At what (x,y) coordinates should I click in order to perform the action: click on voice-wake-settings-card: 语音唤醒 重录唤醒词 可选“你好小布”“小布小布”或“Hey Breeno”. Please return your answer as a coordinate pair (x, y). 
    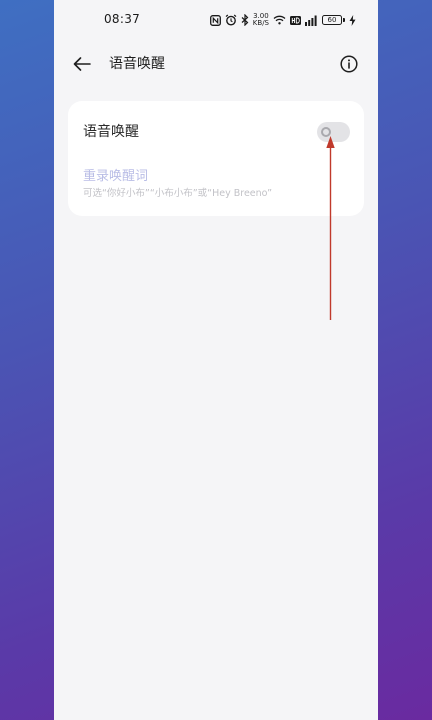
    Looking at the image, I should click on (216, 158).